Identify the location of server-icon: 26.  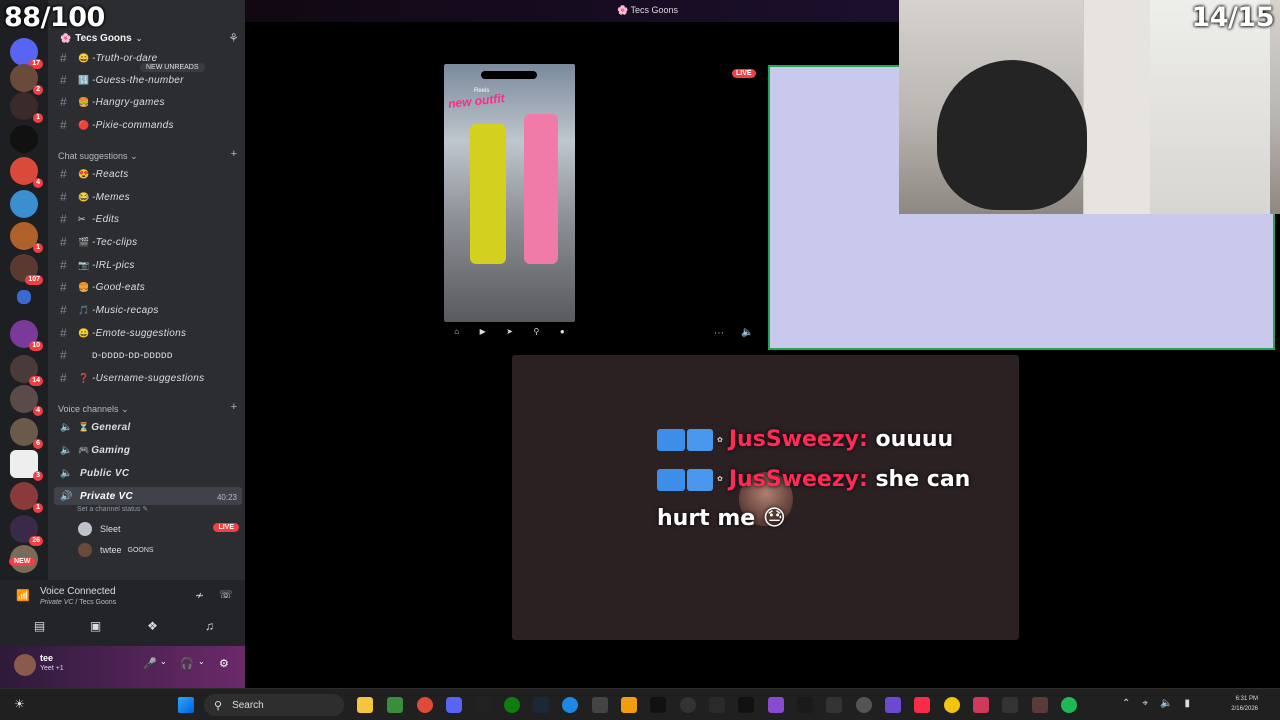
(26, 530).